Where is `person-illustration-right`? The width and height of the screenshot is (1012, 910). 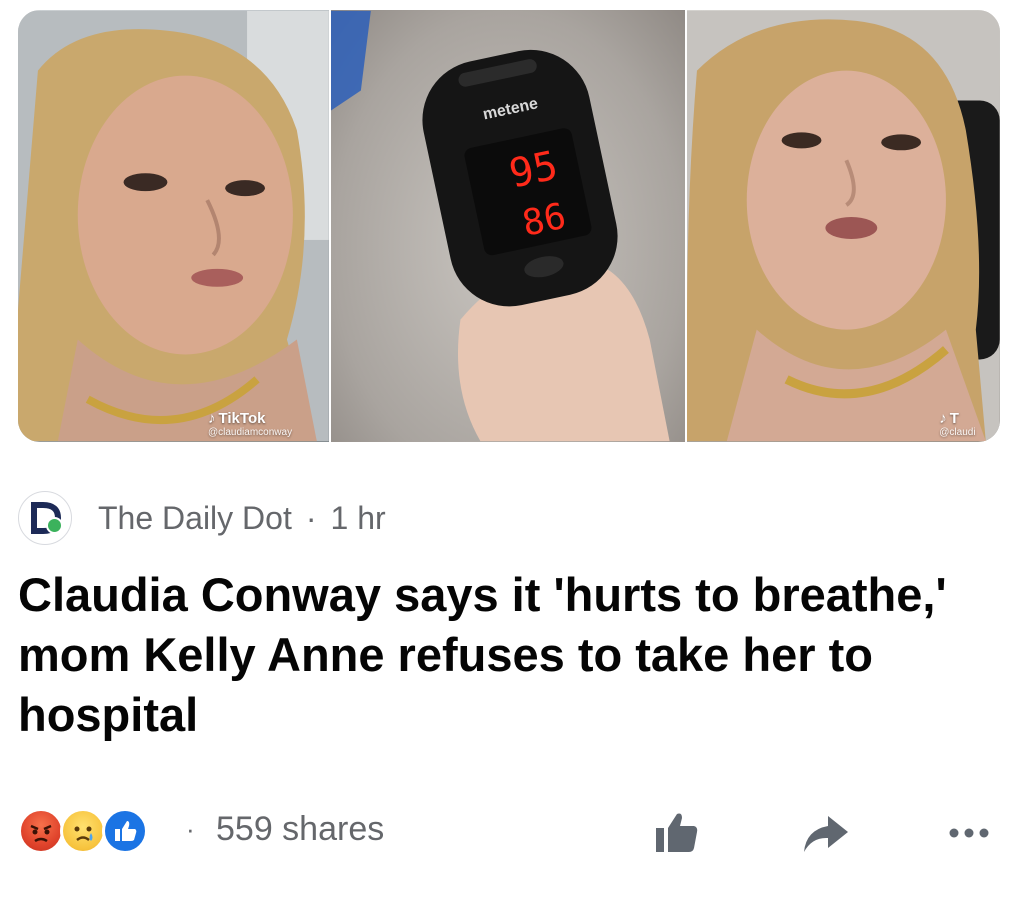
person-illustration-right is located at coordinates (843, 226).